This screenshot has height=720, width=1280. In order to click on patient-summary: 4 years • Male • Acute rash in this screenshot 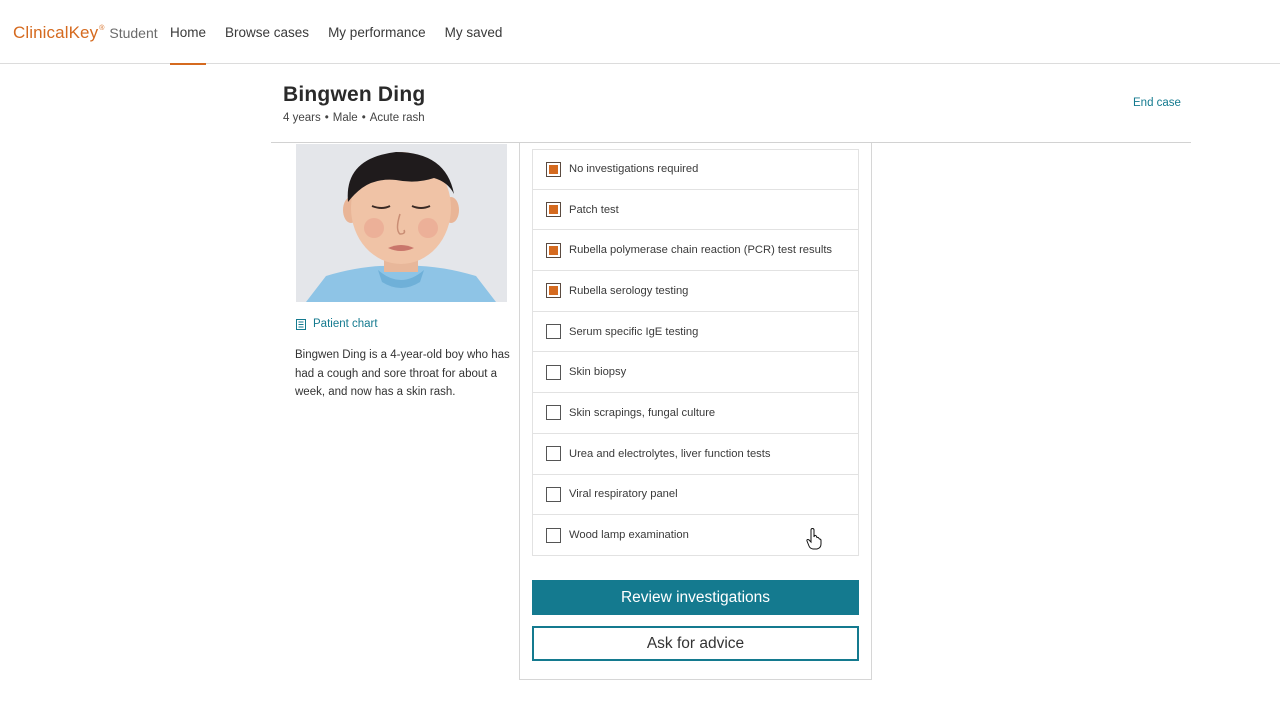, I will do `click(354, 118)`.